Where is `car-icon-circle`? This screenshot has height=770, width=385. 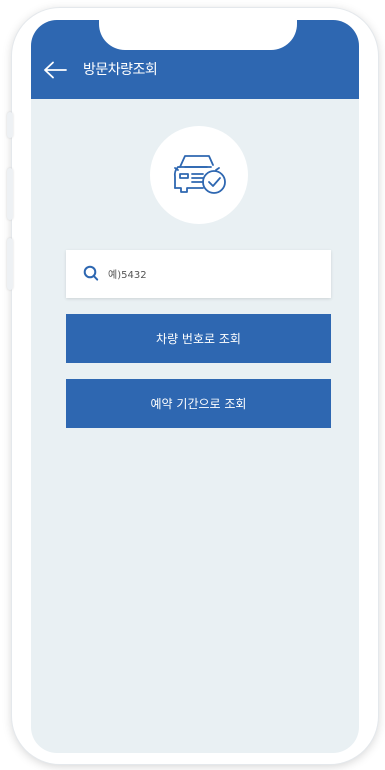
car-icon-circle is located at coordinates (199, 175).